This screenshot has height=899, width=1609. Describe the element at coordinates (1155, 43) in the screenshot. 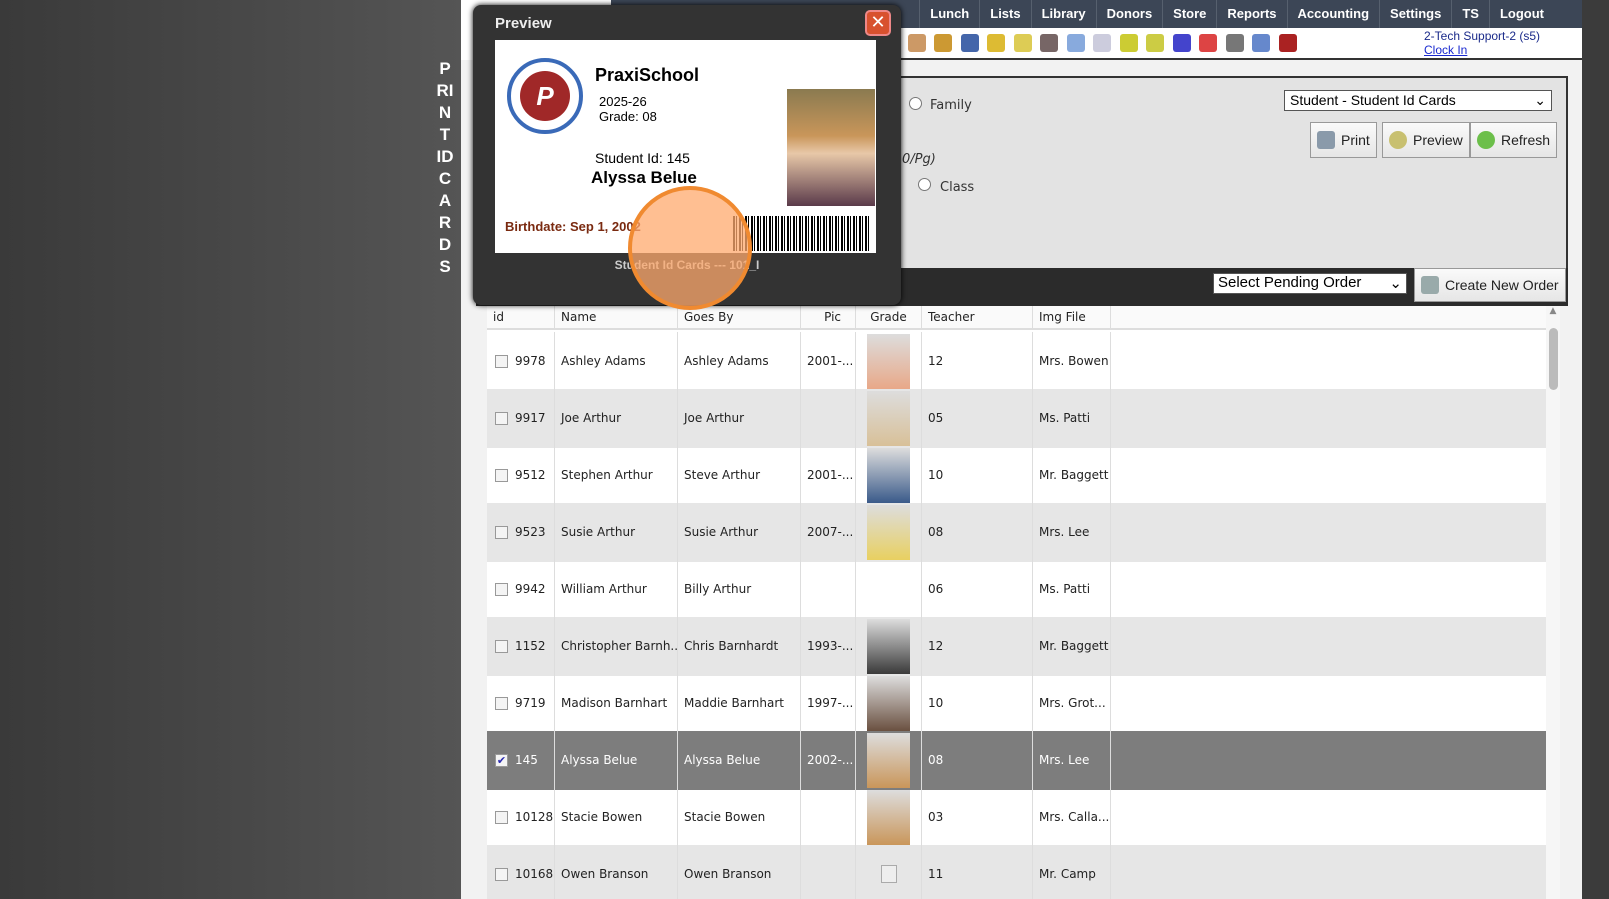

I see `printer-icon` at that location.